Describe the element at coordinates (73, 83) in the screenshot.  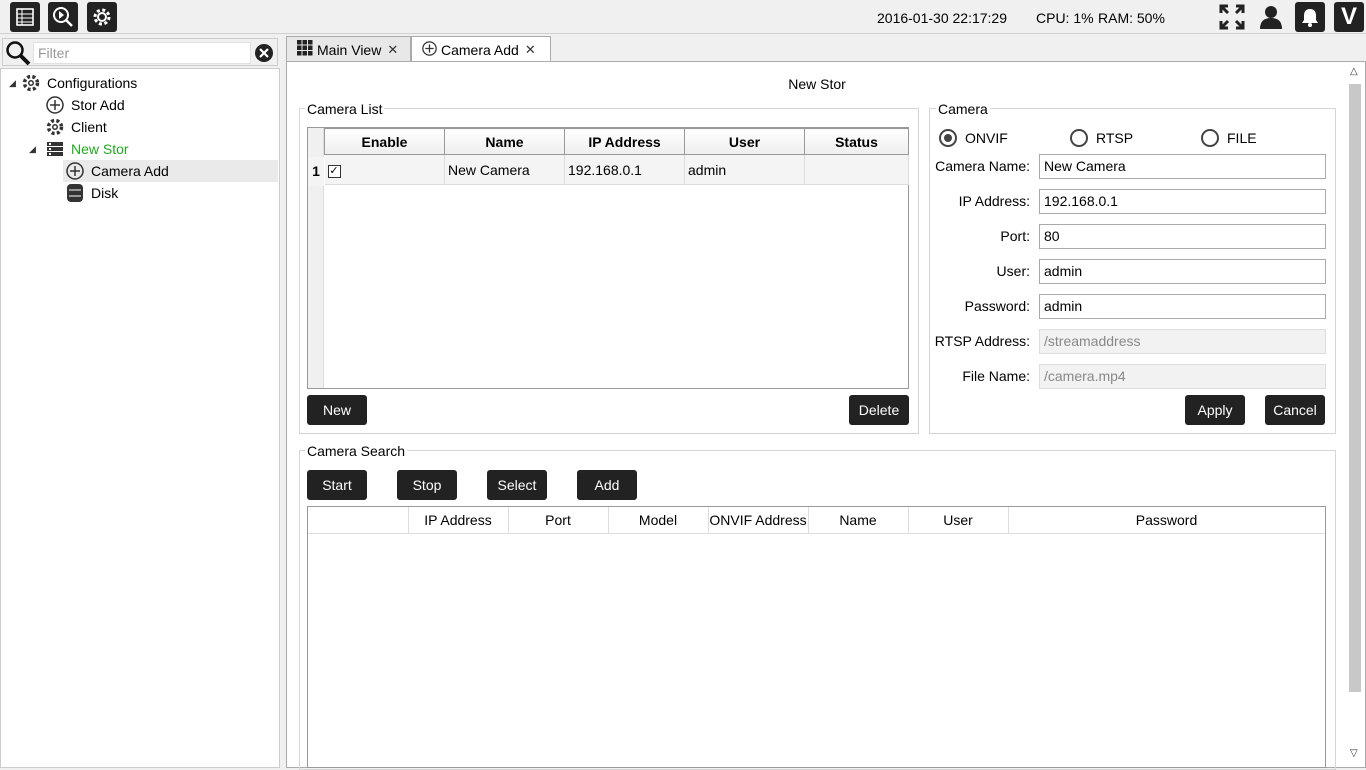
I see `tree-item-configurations: ◢ Configurations` at that location.